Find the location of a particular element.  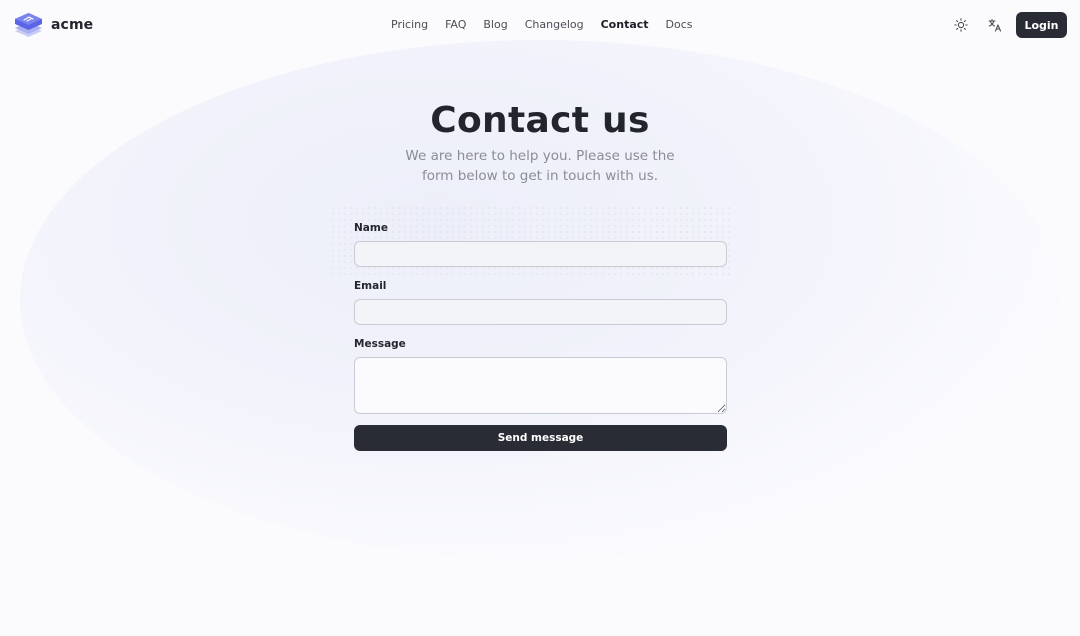

message-field is located at coordinates (540, 385).